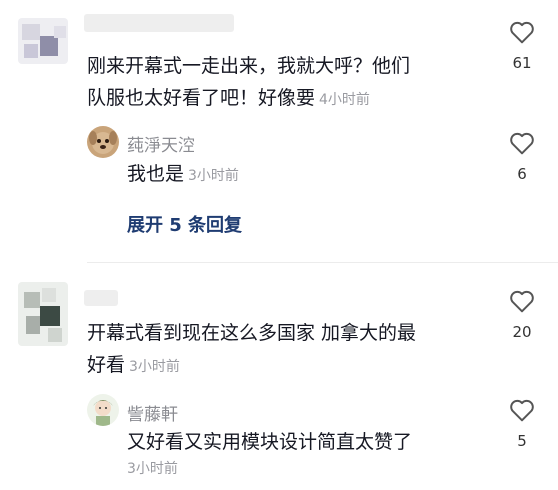 This screenshot has width=558, height=490. I want to click on divider, so click(322, 262).